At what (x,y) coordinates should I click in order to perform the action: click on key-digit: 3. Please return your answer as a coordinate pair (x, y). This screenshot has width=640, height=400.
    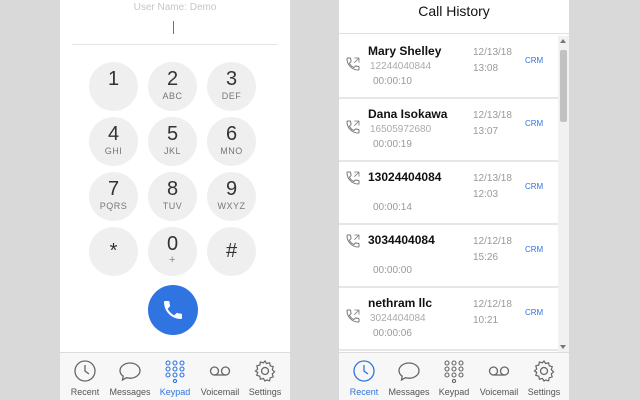
    Looking at the image, I should click on (231, 79).